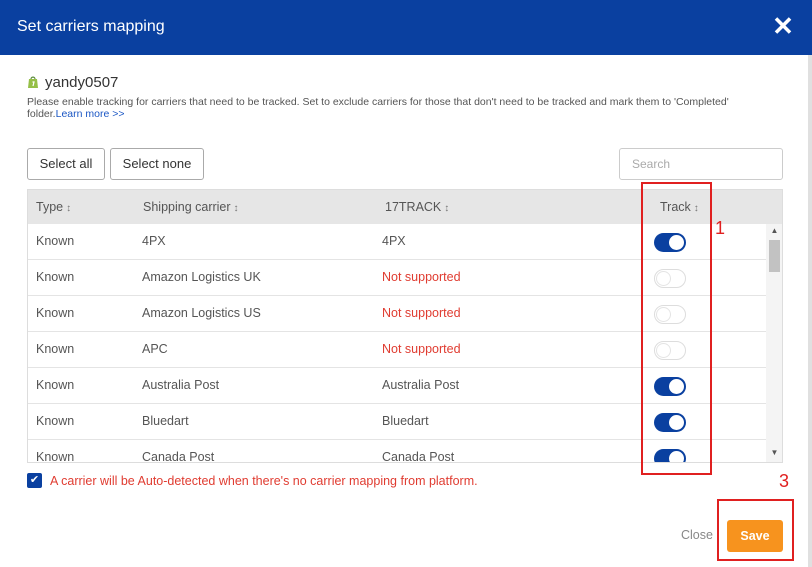 This screenshot has height=567, width=812. I want to click on scroll-thumb, so click(774, 256).